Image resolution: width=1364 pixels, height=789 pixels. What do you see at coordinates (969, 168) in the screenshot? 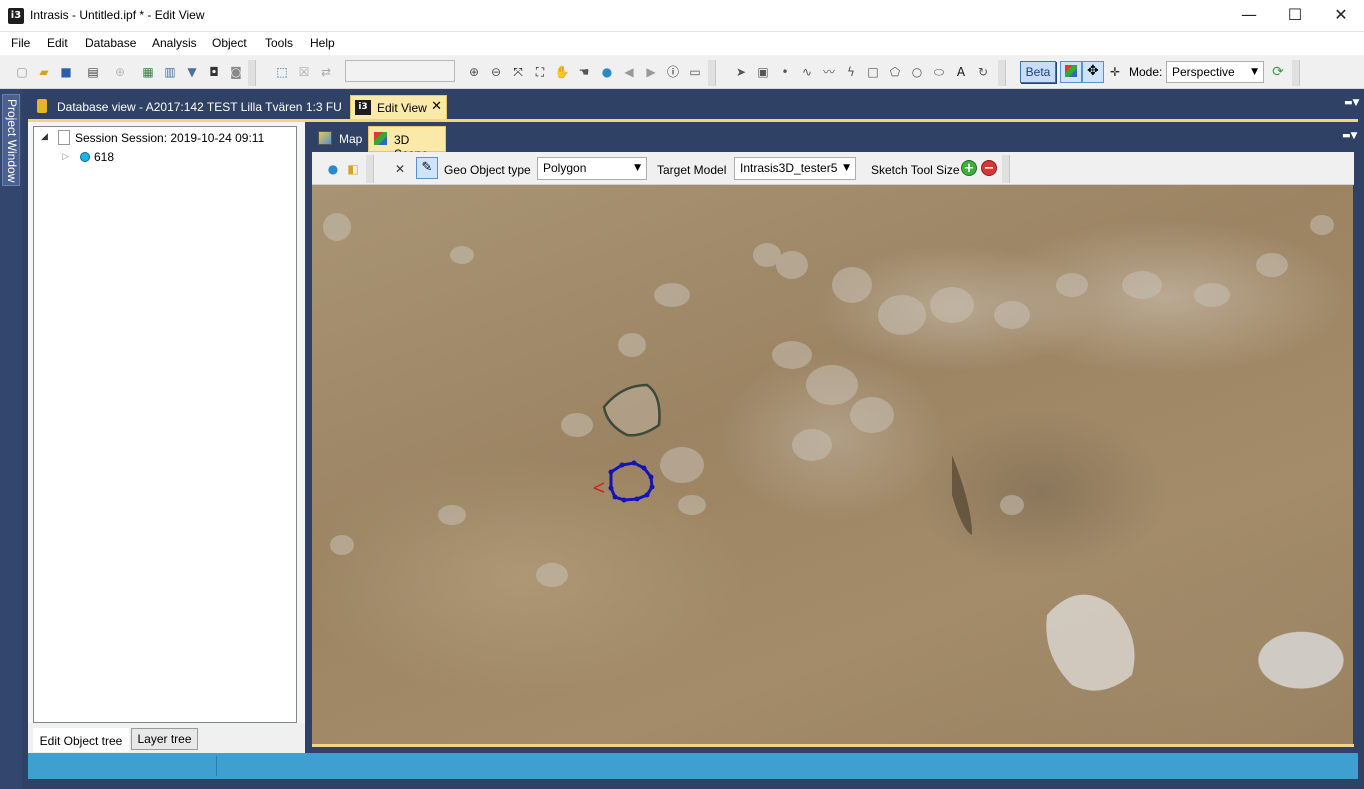
I see `increase-size-button: +` at bounding box center [969, 168].